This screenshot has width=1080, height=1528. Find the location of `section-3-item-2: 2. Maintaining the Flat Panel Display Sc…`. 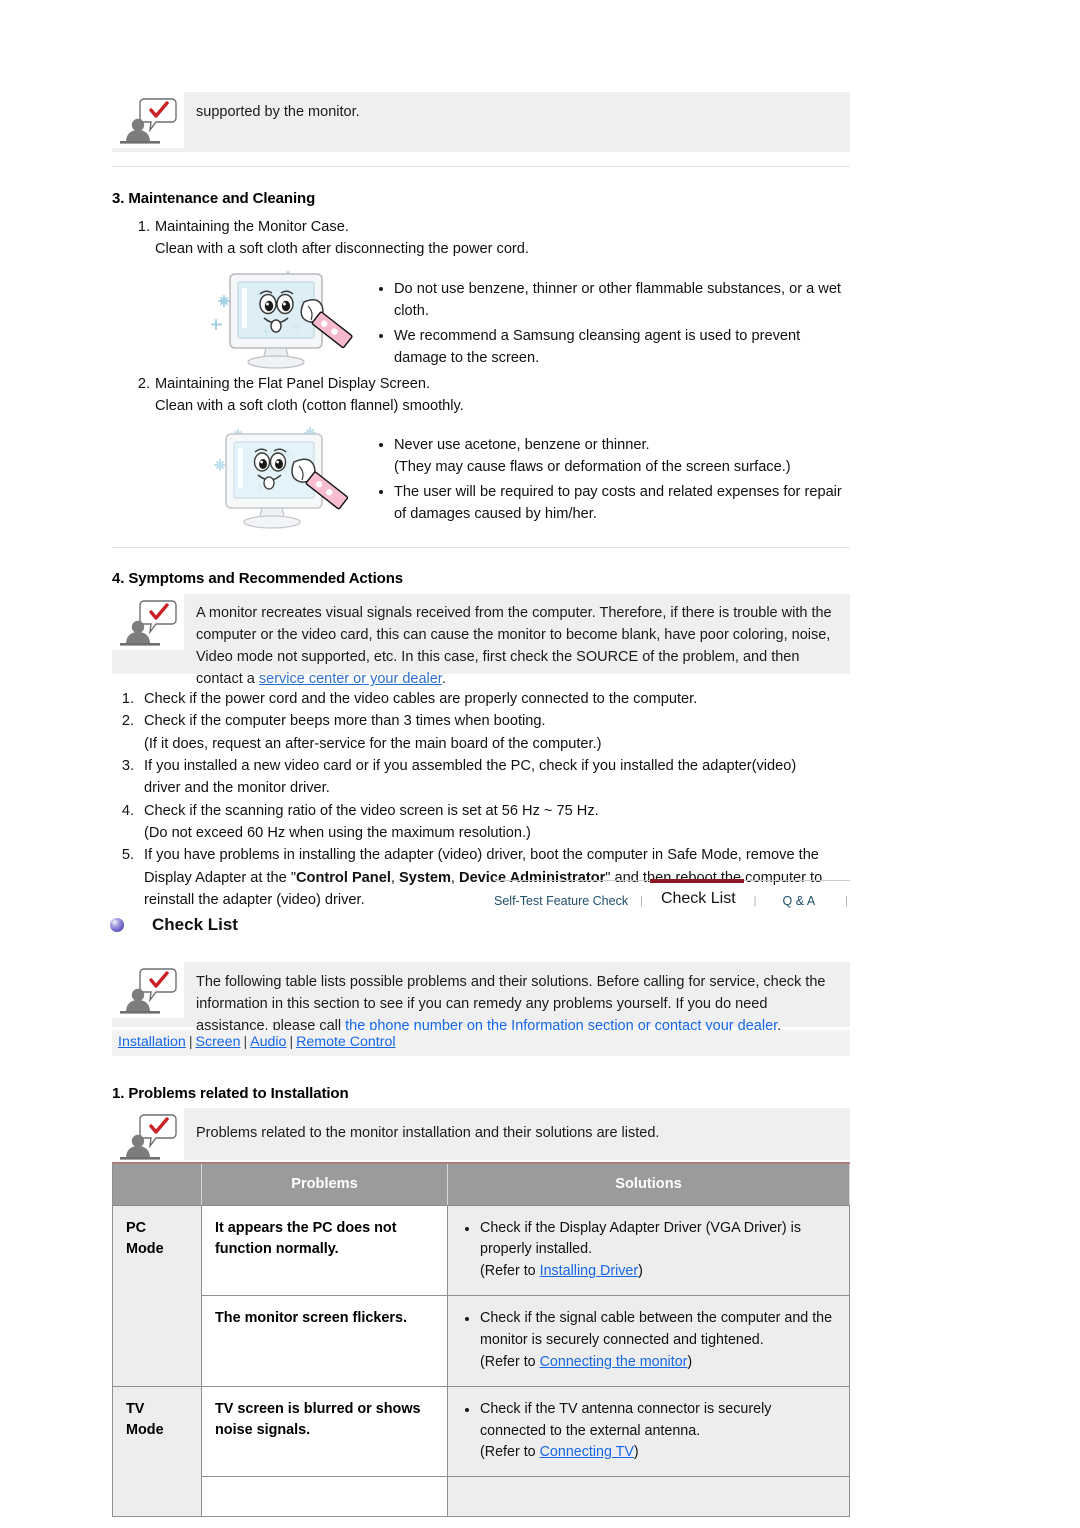

section-3-item-2: 2. Maintaining the Flat Panel Display Sc… is located at coordinates (481, 395).